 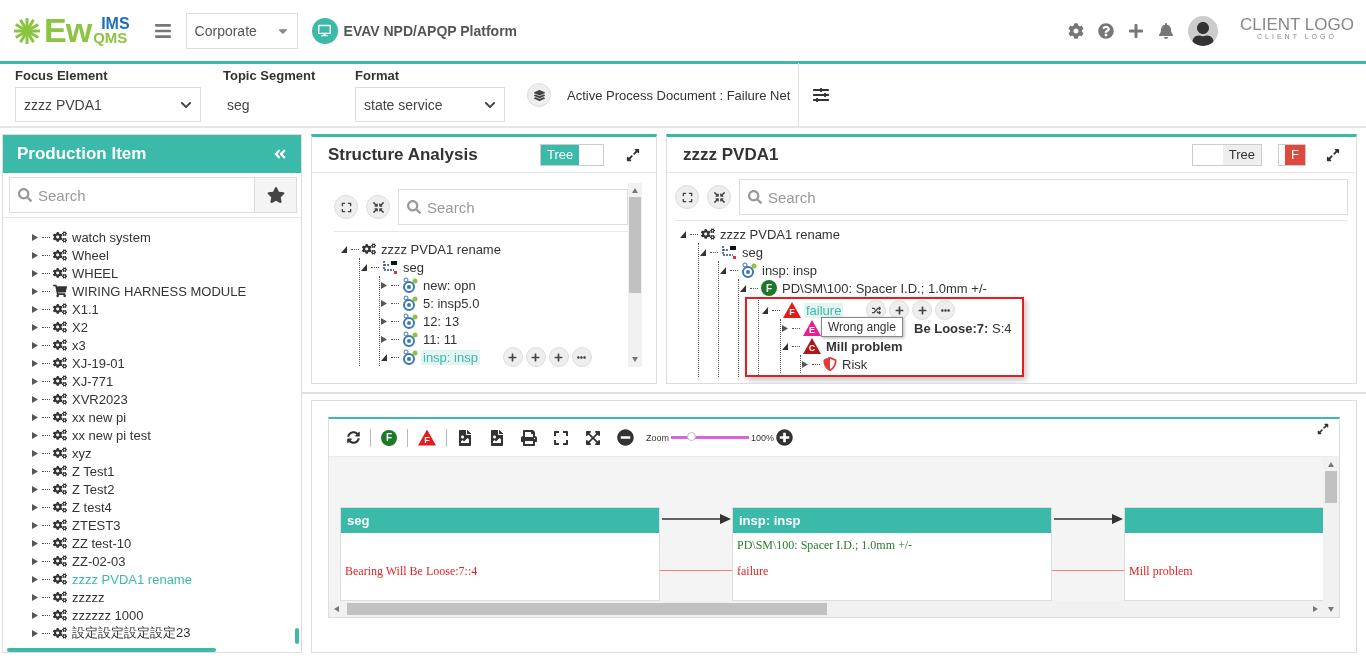 I want to click on favorites-button, so click(x=275, y=195).